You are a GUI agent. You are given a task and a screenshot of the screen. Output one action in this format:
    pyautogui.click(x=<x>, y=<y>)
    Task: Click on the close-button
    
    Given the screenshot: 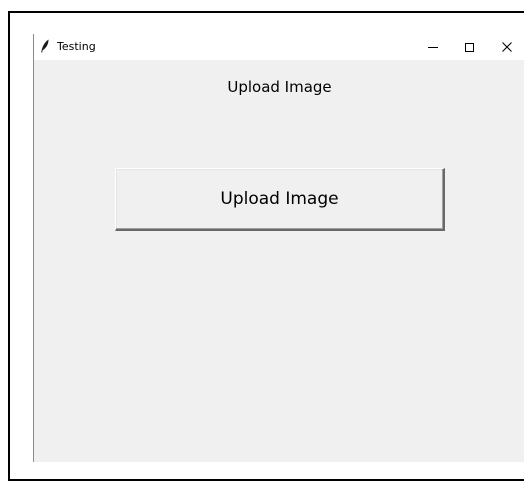 What is the action you would take?
    pyautogui.click(x=506, y=47)
    